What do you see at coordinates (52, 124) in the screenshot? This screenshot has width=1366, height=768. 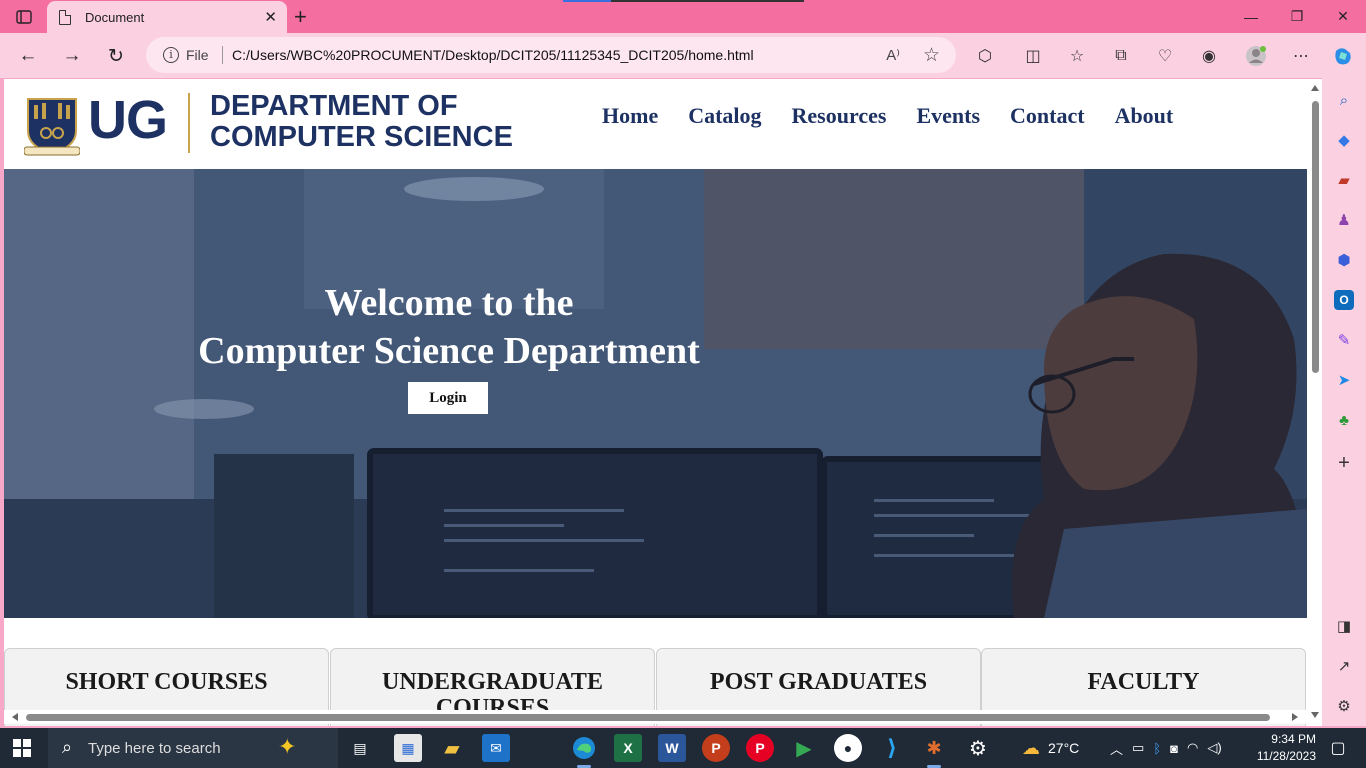 I see `university-crest-logo` at bounding box center [52, 124].